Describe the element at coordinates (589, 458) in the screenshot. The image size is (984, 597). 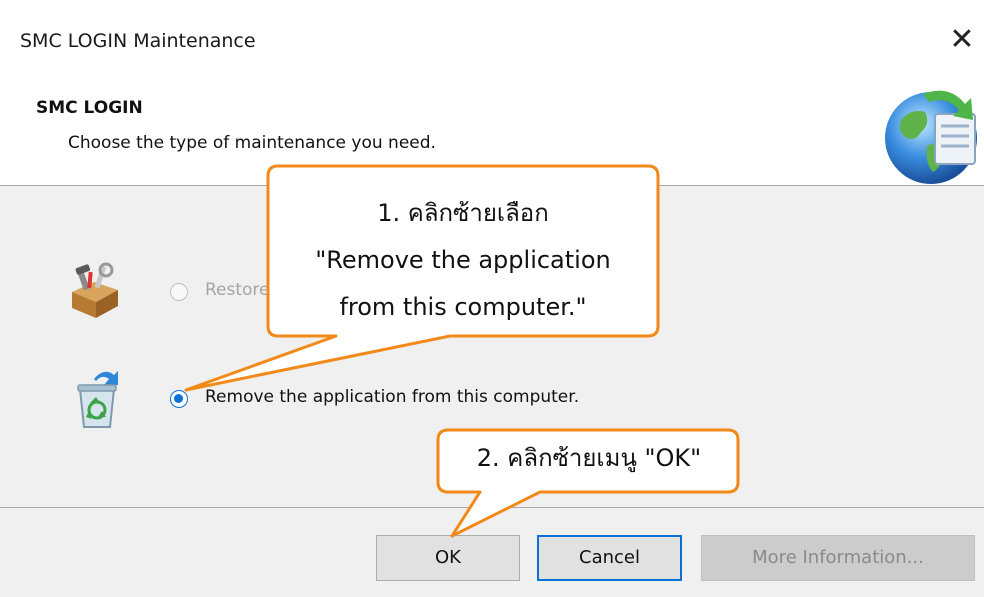
I see `callout-step2-text: 2. คลิกซ้ายเมนู "OK"` at that location.